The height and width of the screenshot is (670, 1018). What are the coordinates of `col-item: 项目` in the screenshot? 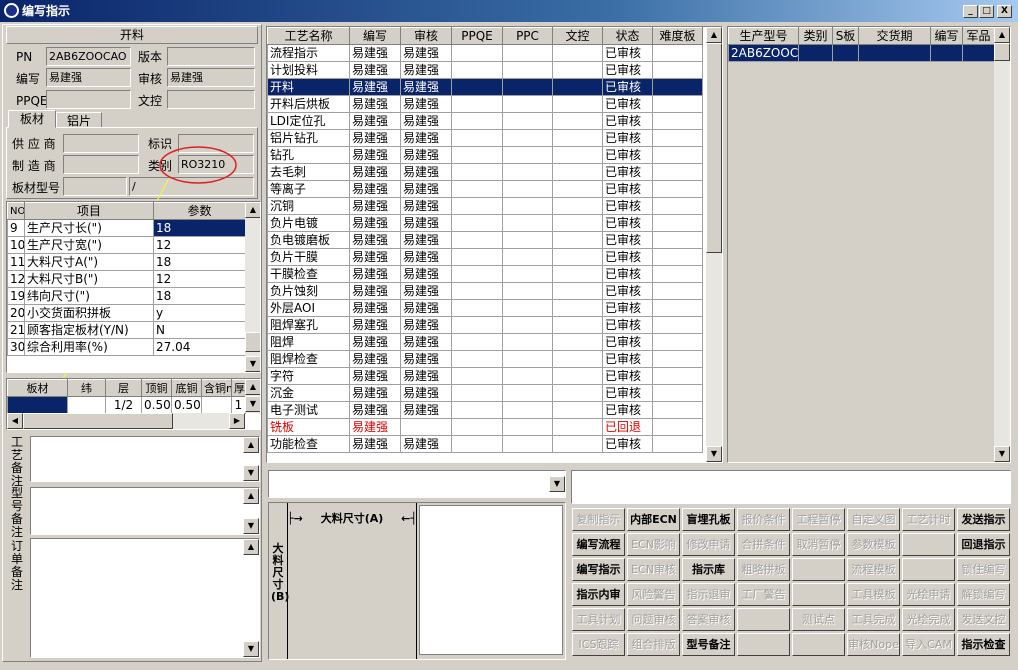 It's located at (89, 211).